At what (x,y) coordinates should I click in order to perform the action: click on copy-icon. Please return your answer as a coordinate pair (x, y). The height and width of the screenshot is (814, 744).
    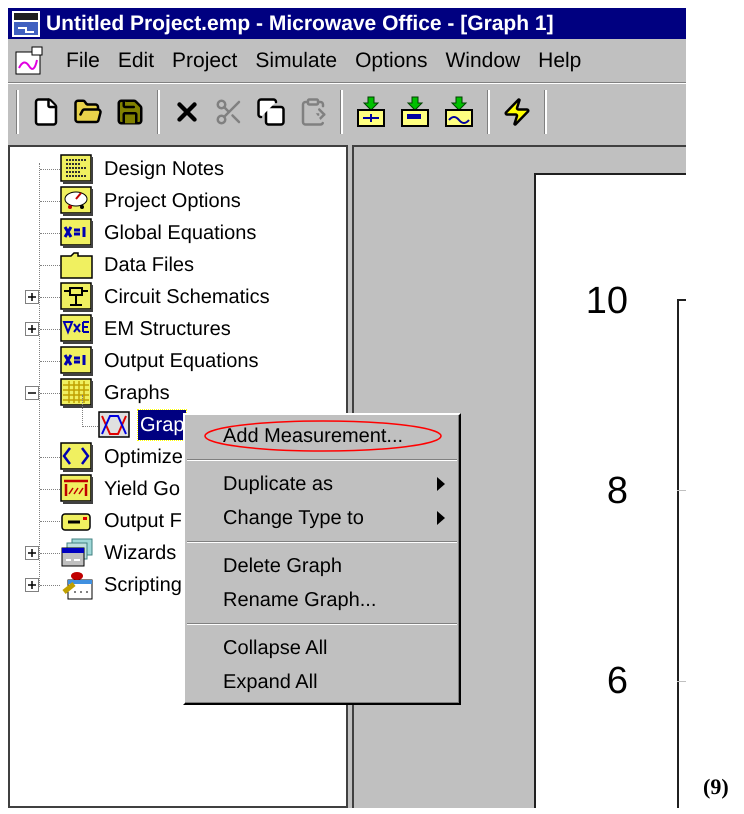
    Looking at the image, I should click on (271, 111).